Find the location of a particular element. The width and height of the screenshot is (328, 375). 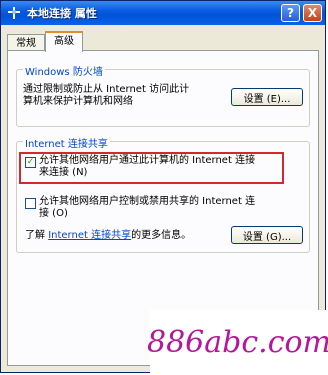

ics-help-link: Internet 连接共享 is located at coordinates (89, 235).